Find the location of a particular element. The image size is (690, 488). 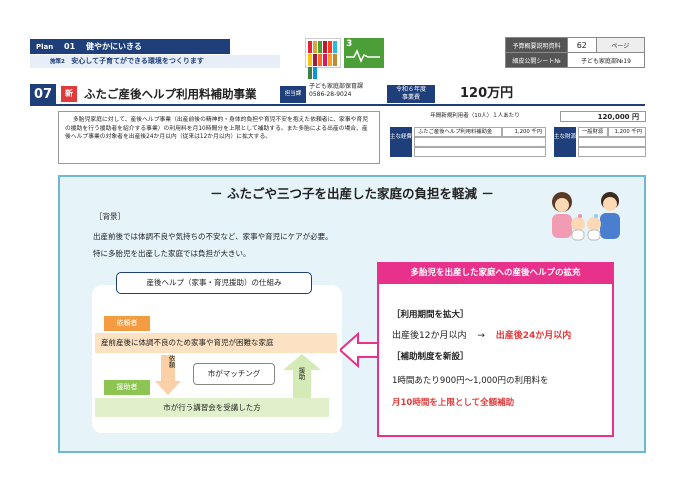

assist-label: 援助 is located at coordinates (301, 373).